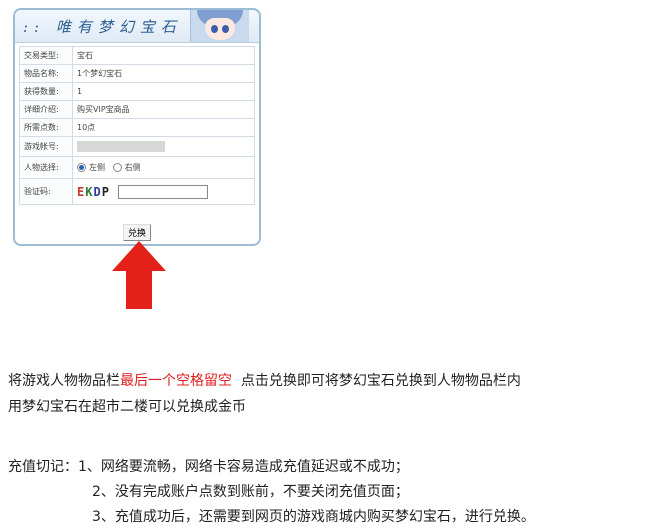  Describe the element at coordinates (46, 91) in the screenshot. I see `quantity-label: 获得数量:` at that location.